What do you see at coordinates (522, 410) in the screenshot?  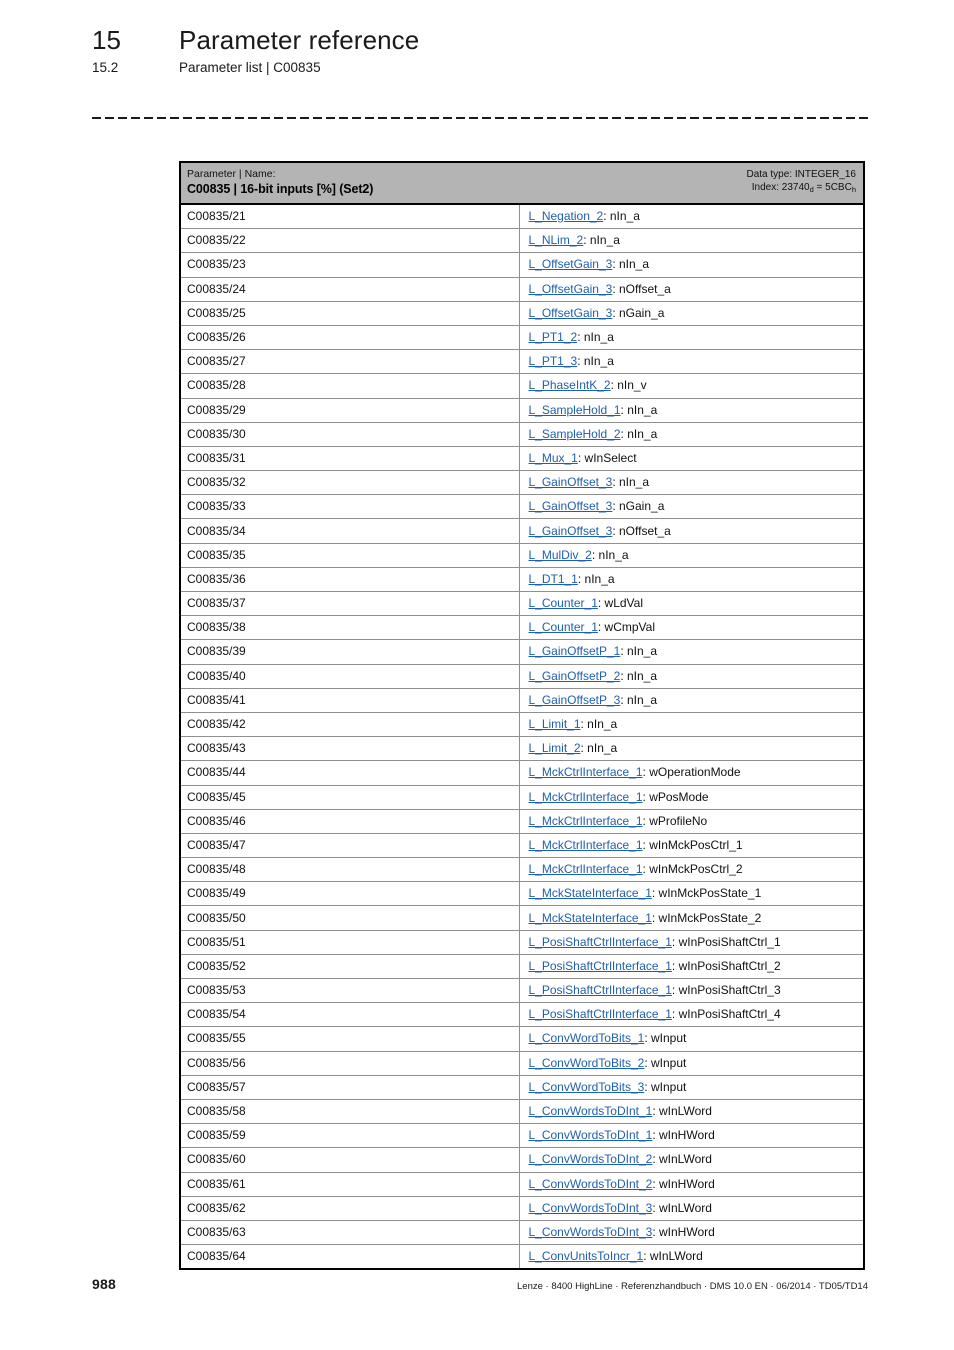 I see `table-row: C00835/29 L_SampleHold_1: nIn_a` at bounding box center [522, 410].